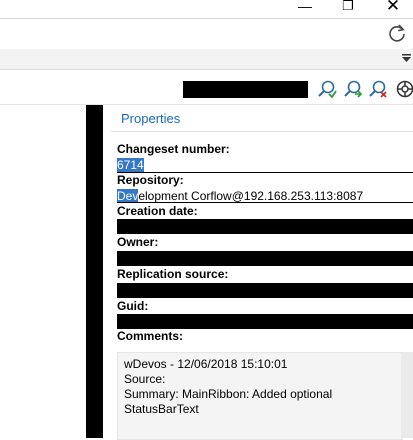 Image resolution: width=413 pixels, height=440 pixels. Describe the element at coordinates (206, 34) in the screenshot. I see `address-bar` at that location.